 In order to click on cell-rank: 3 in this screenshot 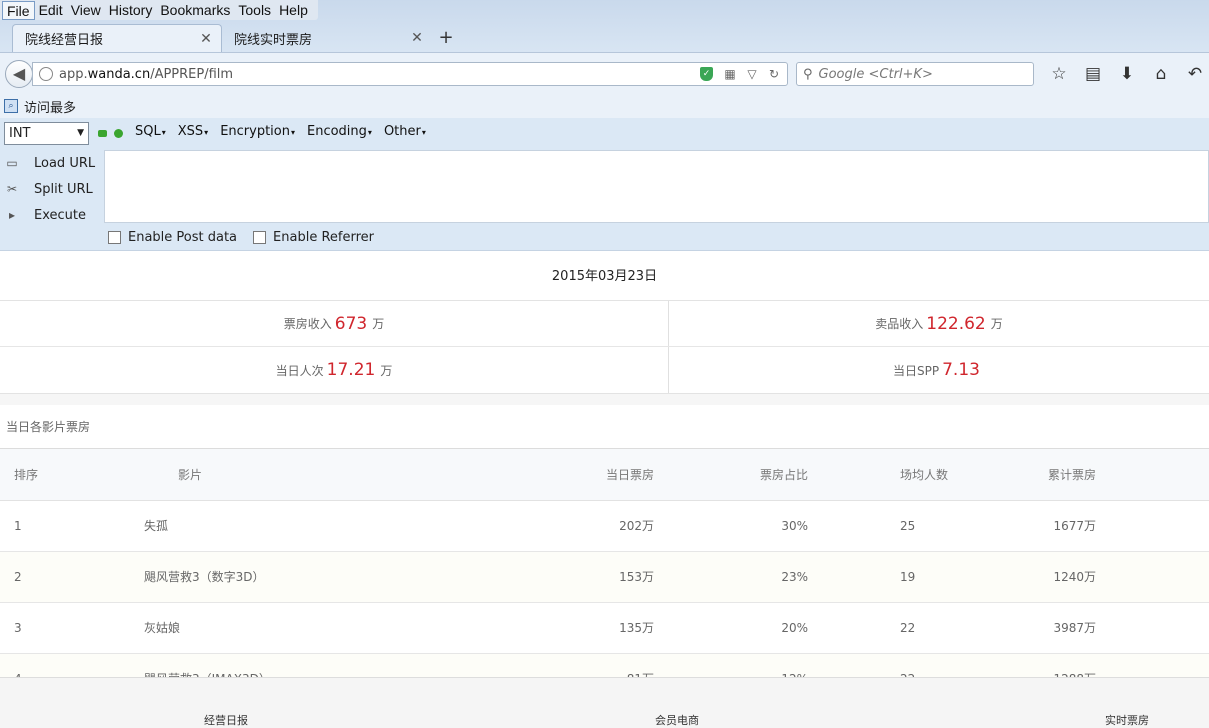, I will do `click(65, 628)`.